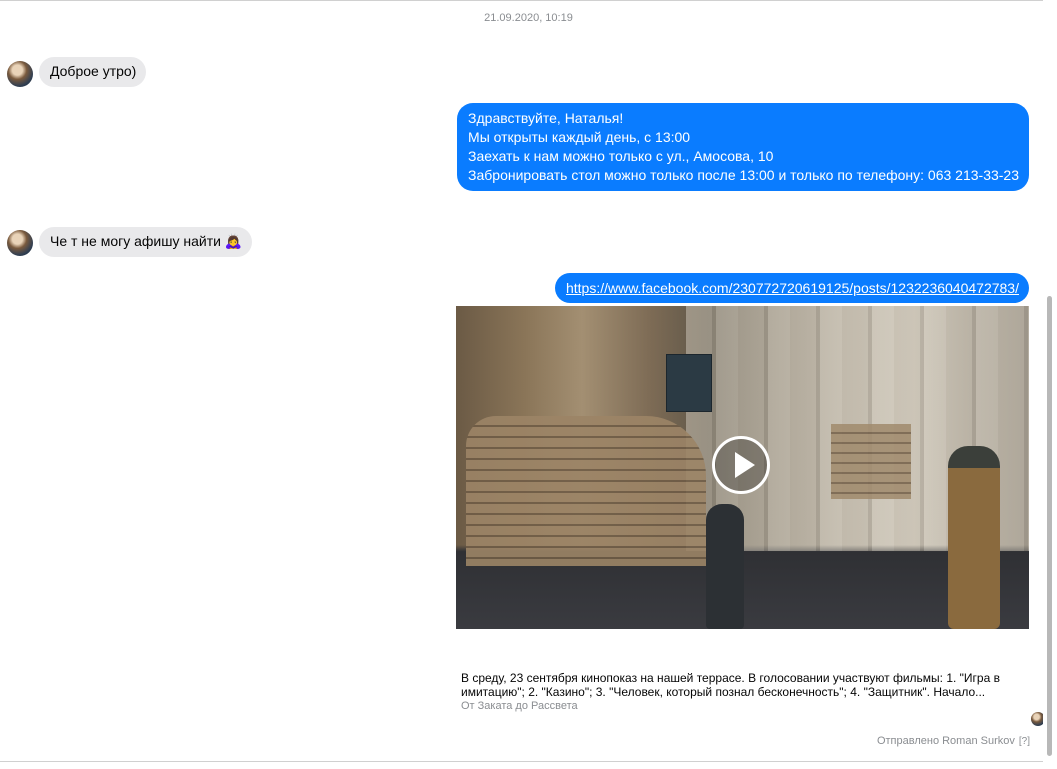 This screenshot has width=1057, height=769. I want to click on message-line: Мы открыты каждый день, с 13:00, so click(579, 137).